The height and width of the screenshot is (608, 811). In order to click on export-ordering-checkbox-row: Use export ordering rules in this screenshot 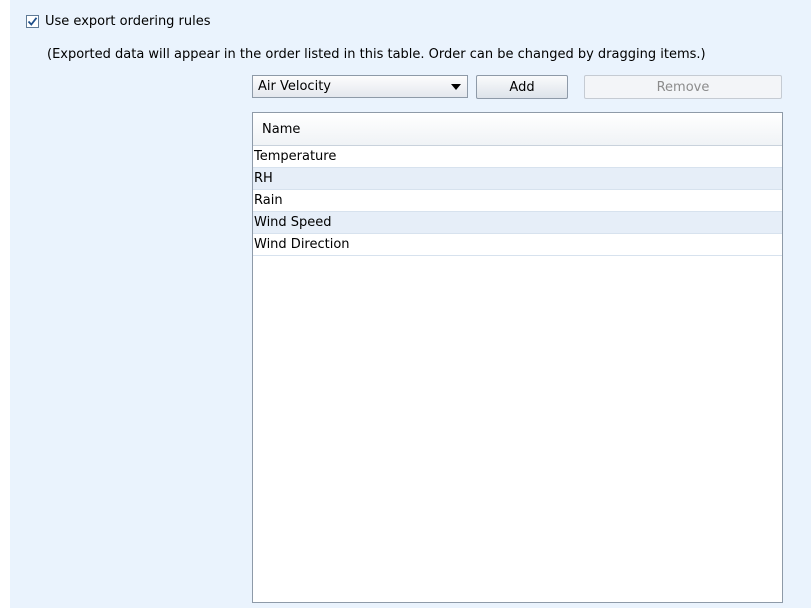, I will do `click(118, 21)`.